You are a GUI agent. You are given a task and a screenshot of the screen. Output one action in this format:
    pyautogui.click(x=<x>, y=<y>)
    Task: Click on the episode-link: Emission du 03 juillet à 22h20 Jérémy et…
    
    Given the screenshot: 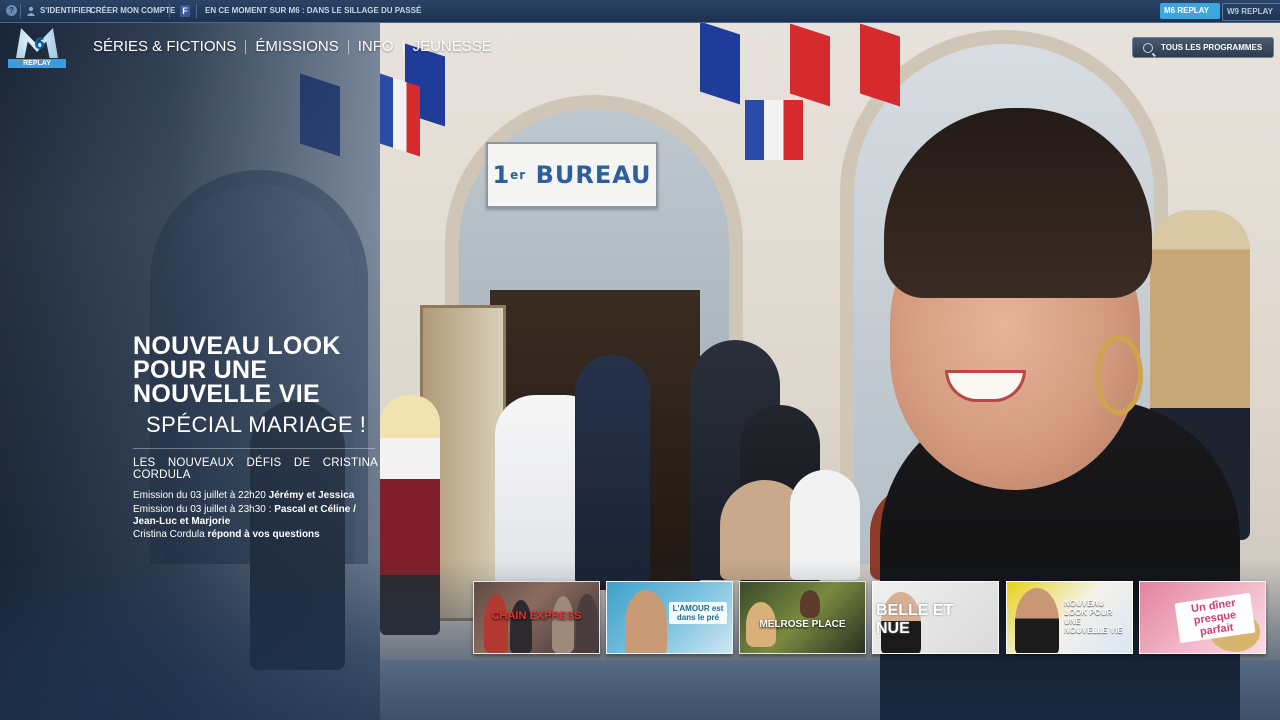 What is the action you would take?
    pyautogui.click(x=255, y=496)
    